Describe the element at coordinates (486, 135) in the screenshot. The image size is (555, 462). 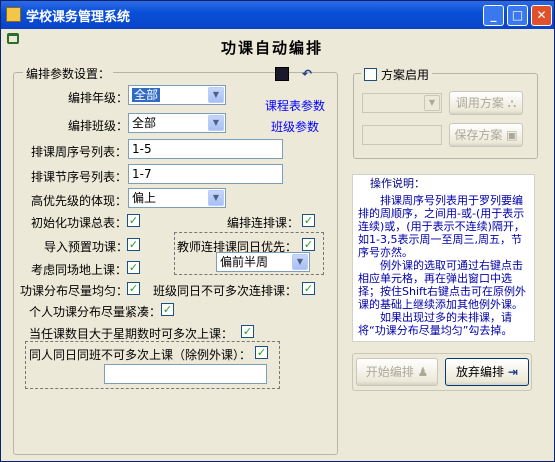
I see `save-plan-button: 保存方案 ▣` at that location.